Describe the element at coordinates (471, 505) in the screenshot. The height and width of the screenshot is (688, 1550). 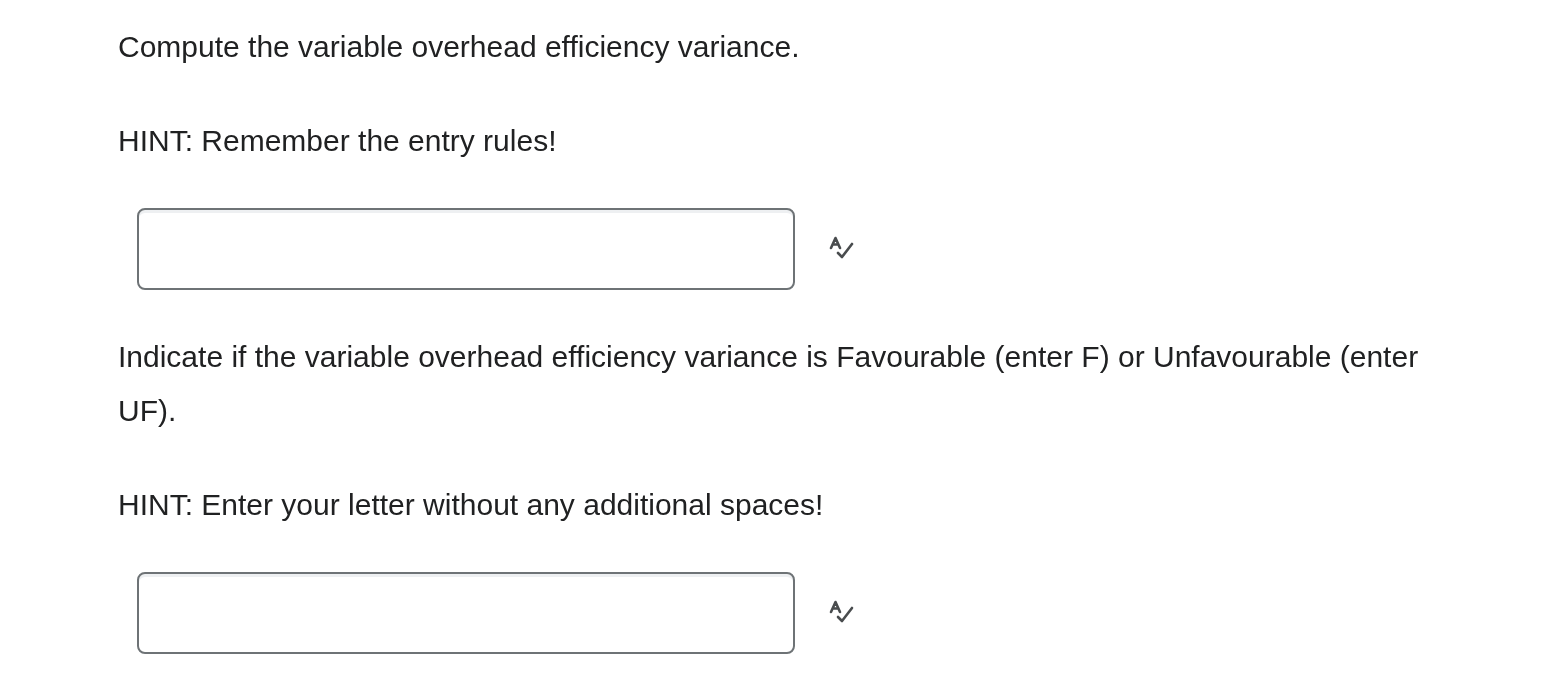
I see `question-text: HINT: Enter your letter without any additional spaces!` at that location.